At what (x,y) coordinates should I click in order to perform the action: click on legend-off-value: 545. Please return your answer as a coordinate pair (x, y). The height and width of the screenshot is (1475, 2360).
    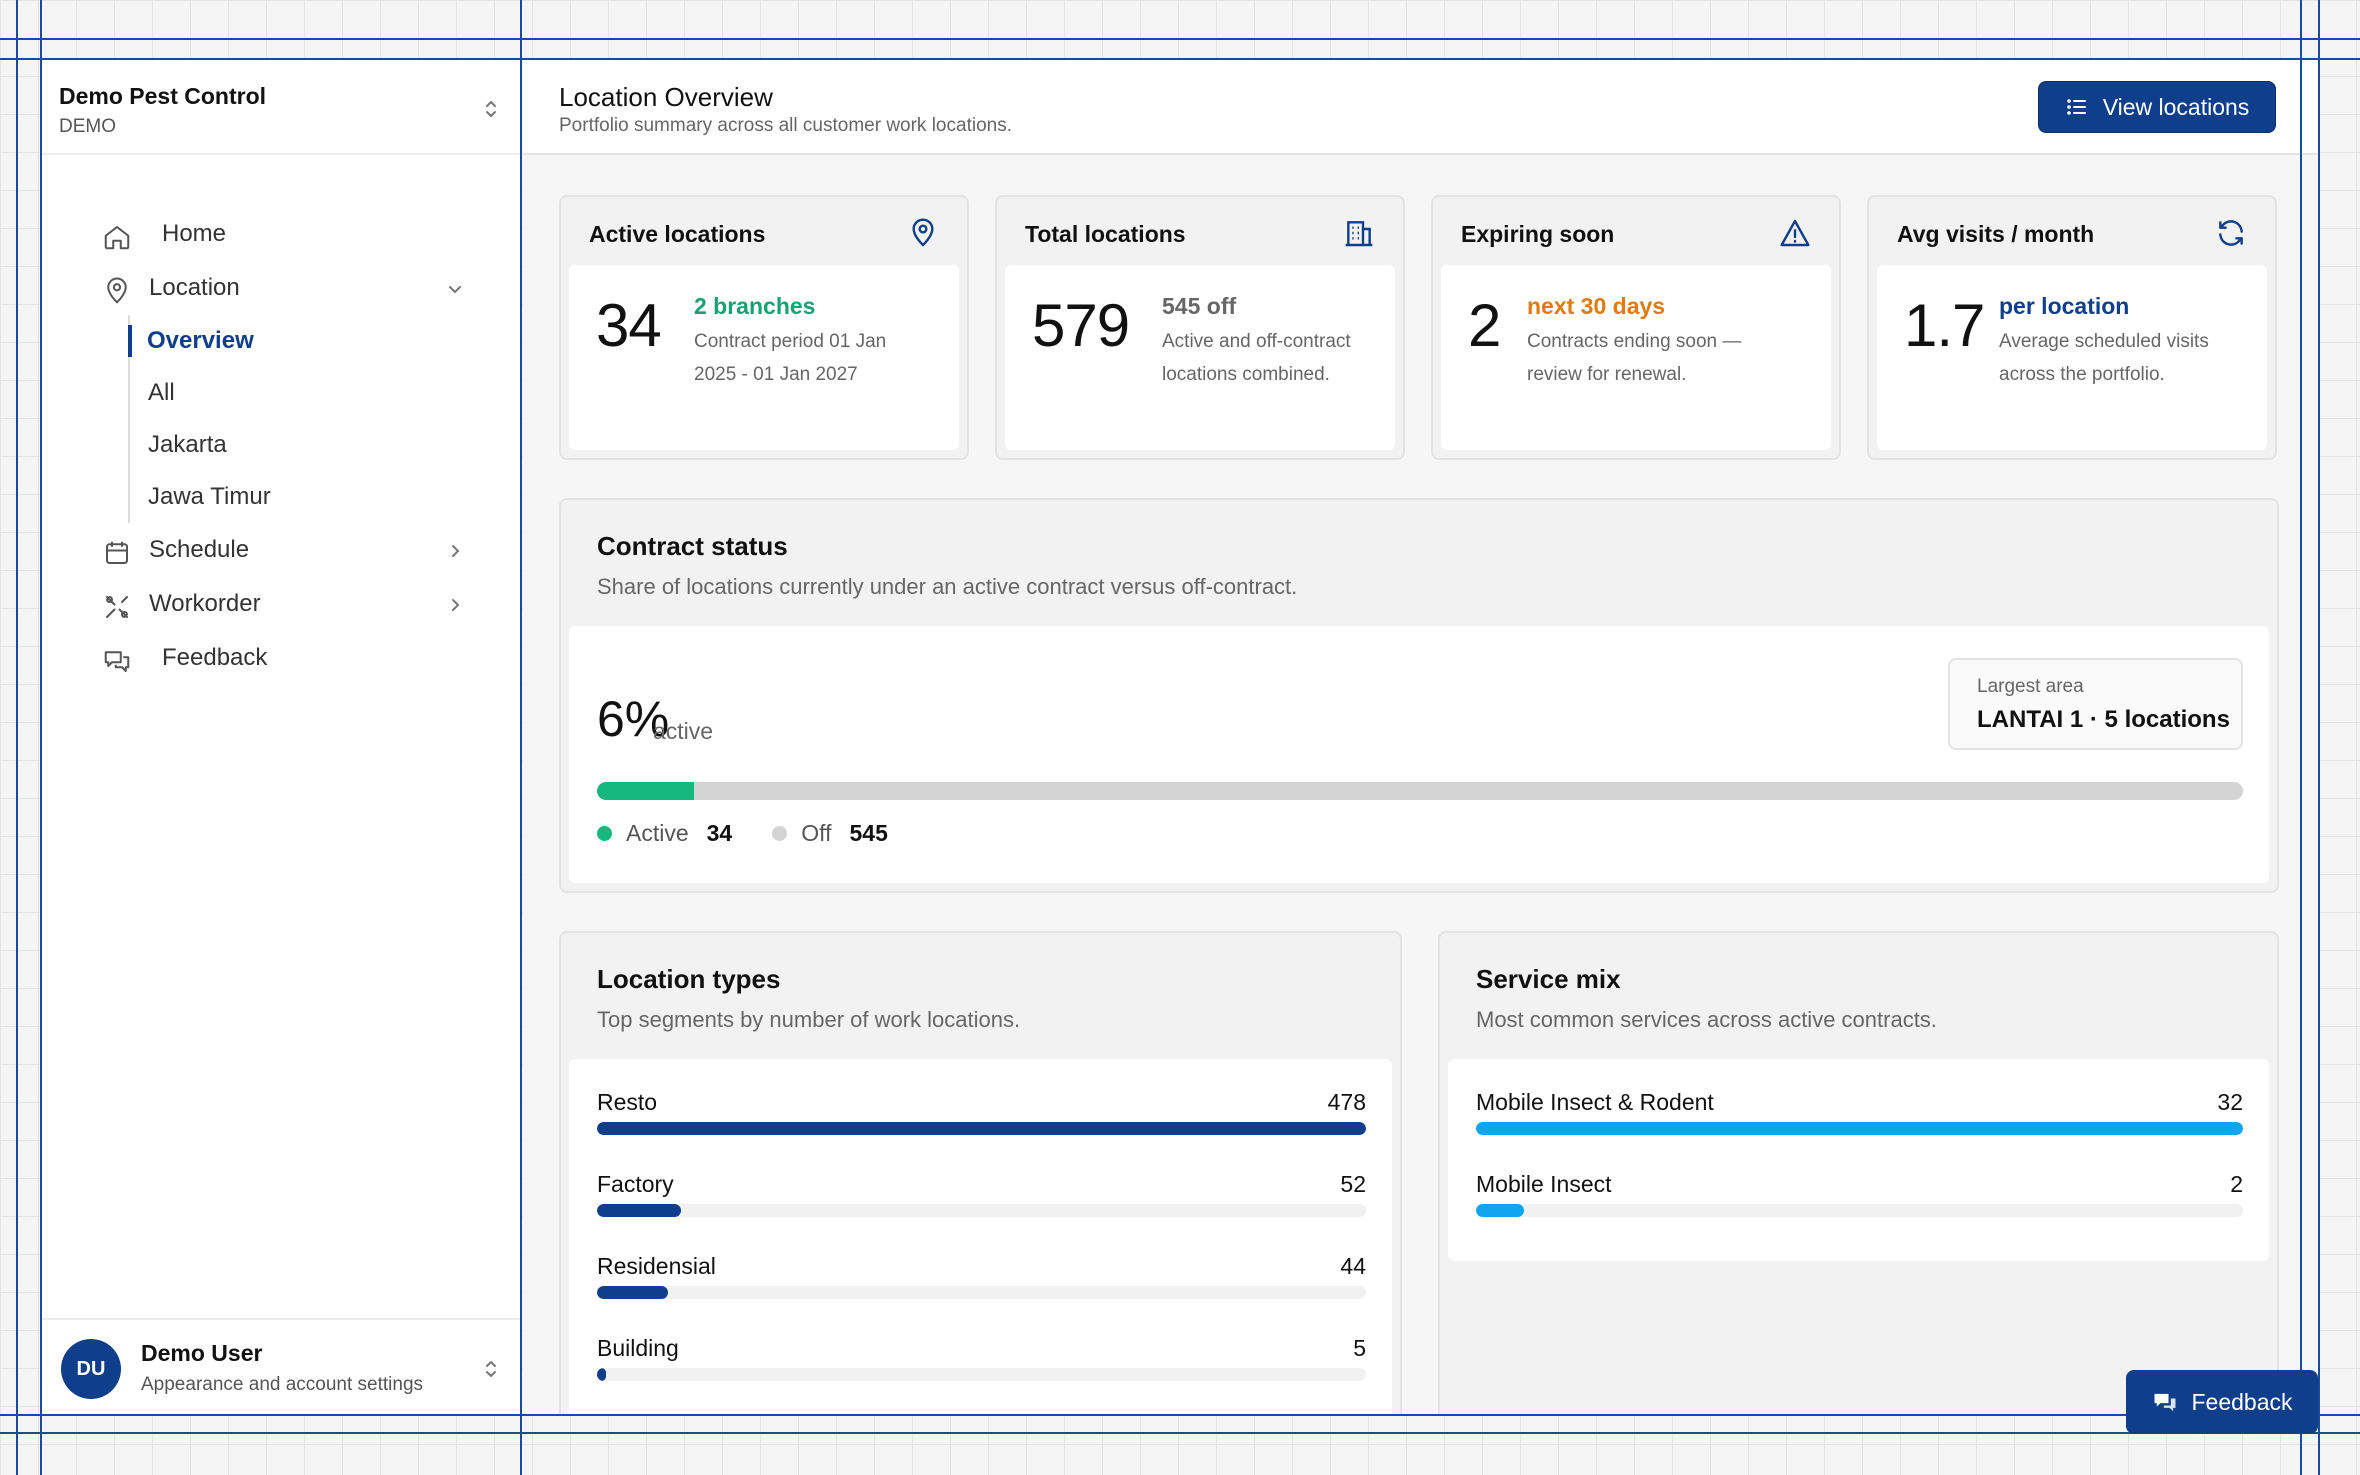
    Looking at the image, I should click on (868, 833).